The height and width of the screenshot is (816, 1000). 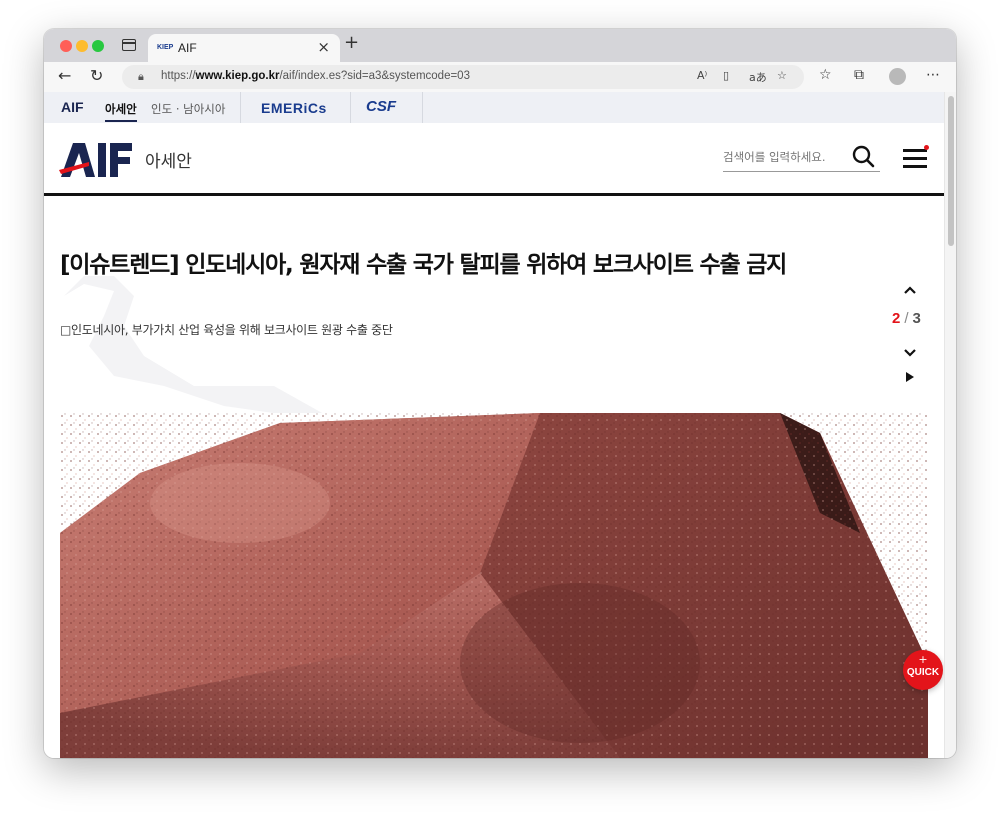 I want to click on aif-logo-mark-icon, so click(x=95, y=160).